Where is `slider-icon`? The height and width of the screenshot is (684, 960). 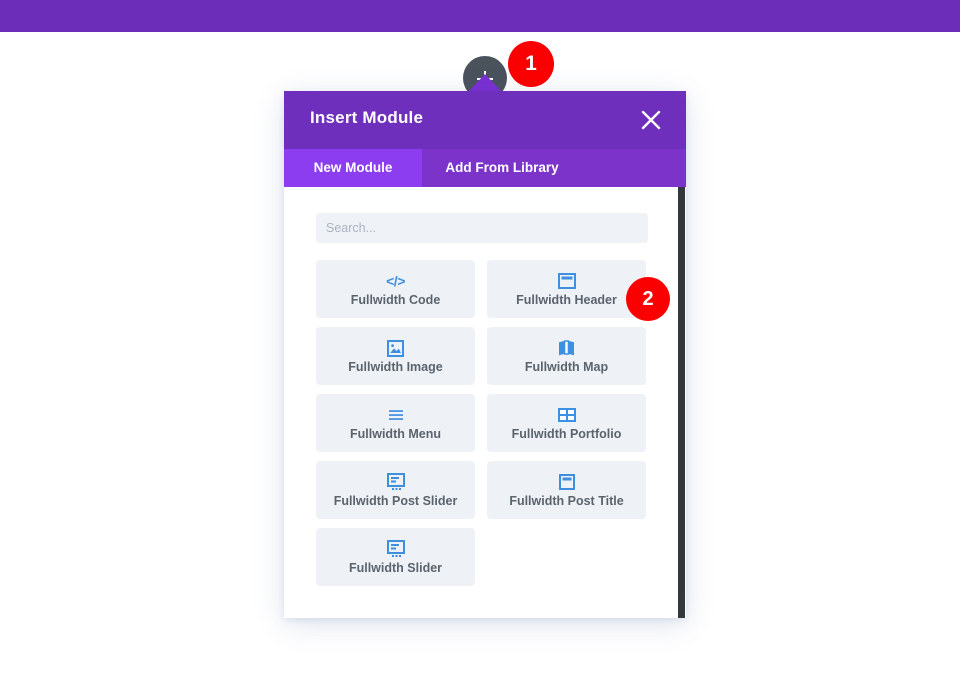
slider-icon is located at coordinates (395, 549).